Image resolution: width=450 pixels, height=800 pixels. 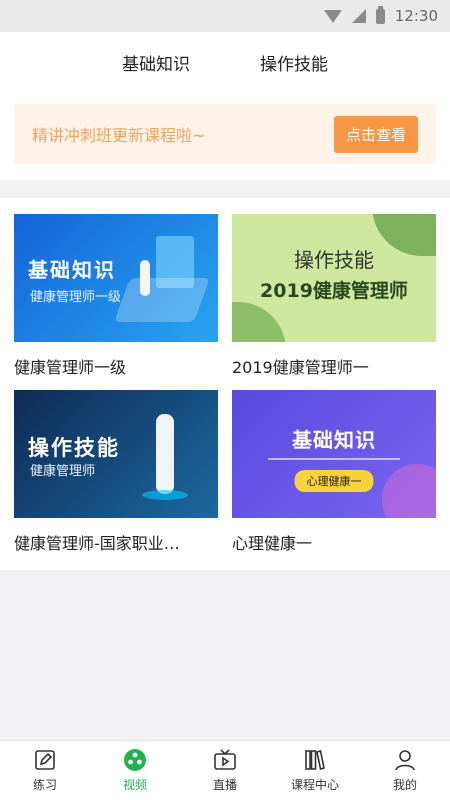 I want to click on course-card: 基础知识 健康管理师一级 健康管理师一级, so click(x=116, y=296).